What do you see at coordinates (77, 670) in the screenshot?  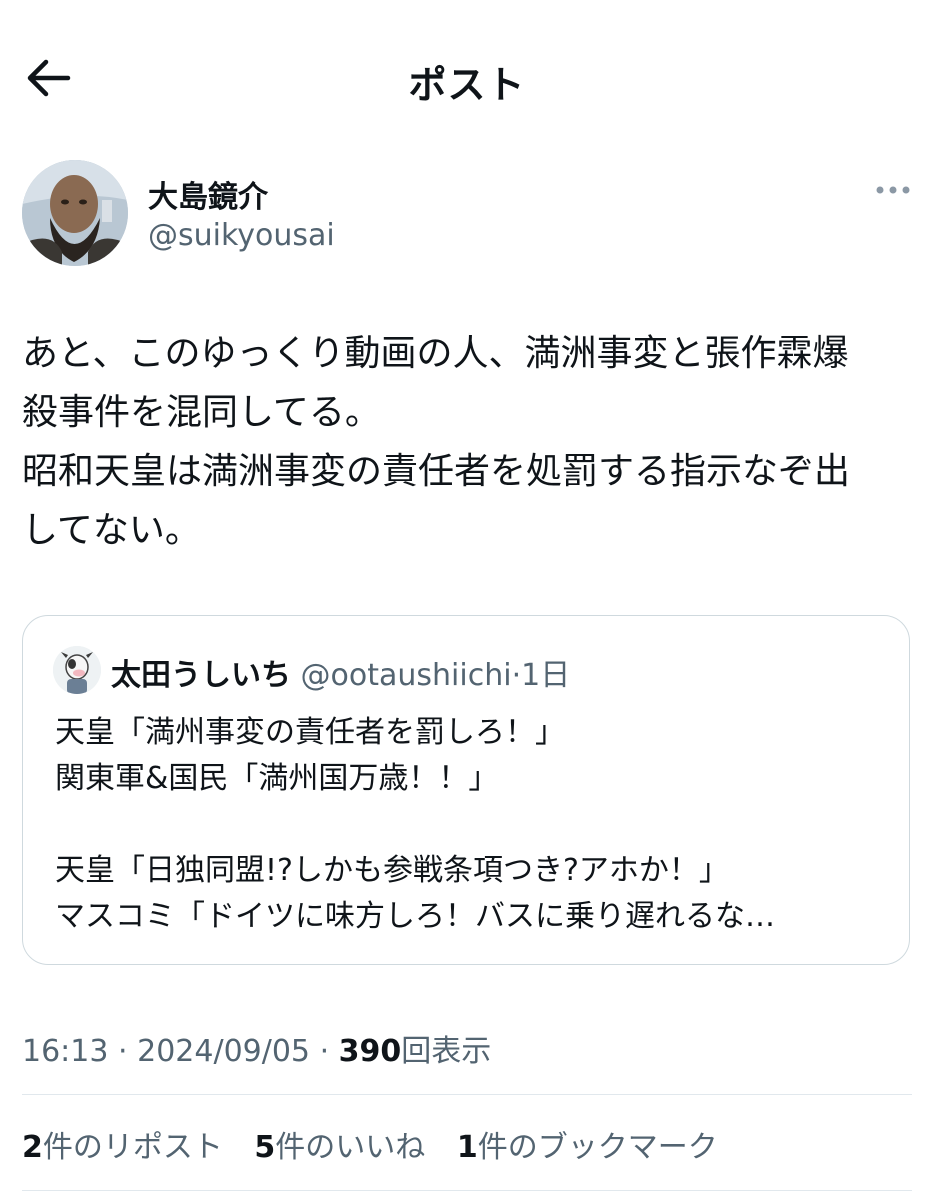 I see `quote-author-avatar` at bounding box center [77, 670].